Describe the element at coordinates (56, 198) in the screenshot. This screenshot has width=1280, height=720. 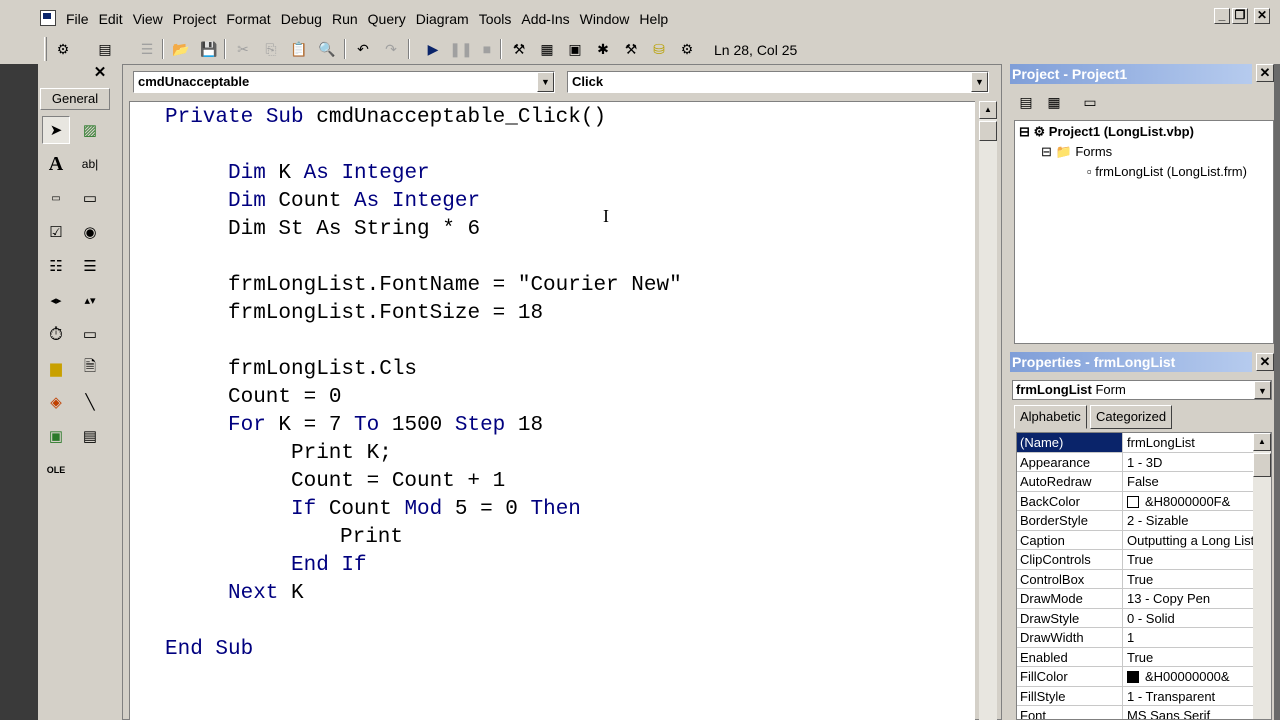
I see `frame-tool-icon: ▭` at that location.